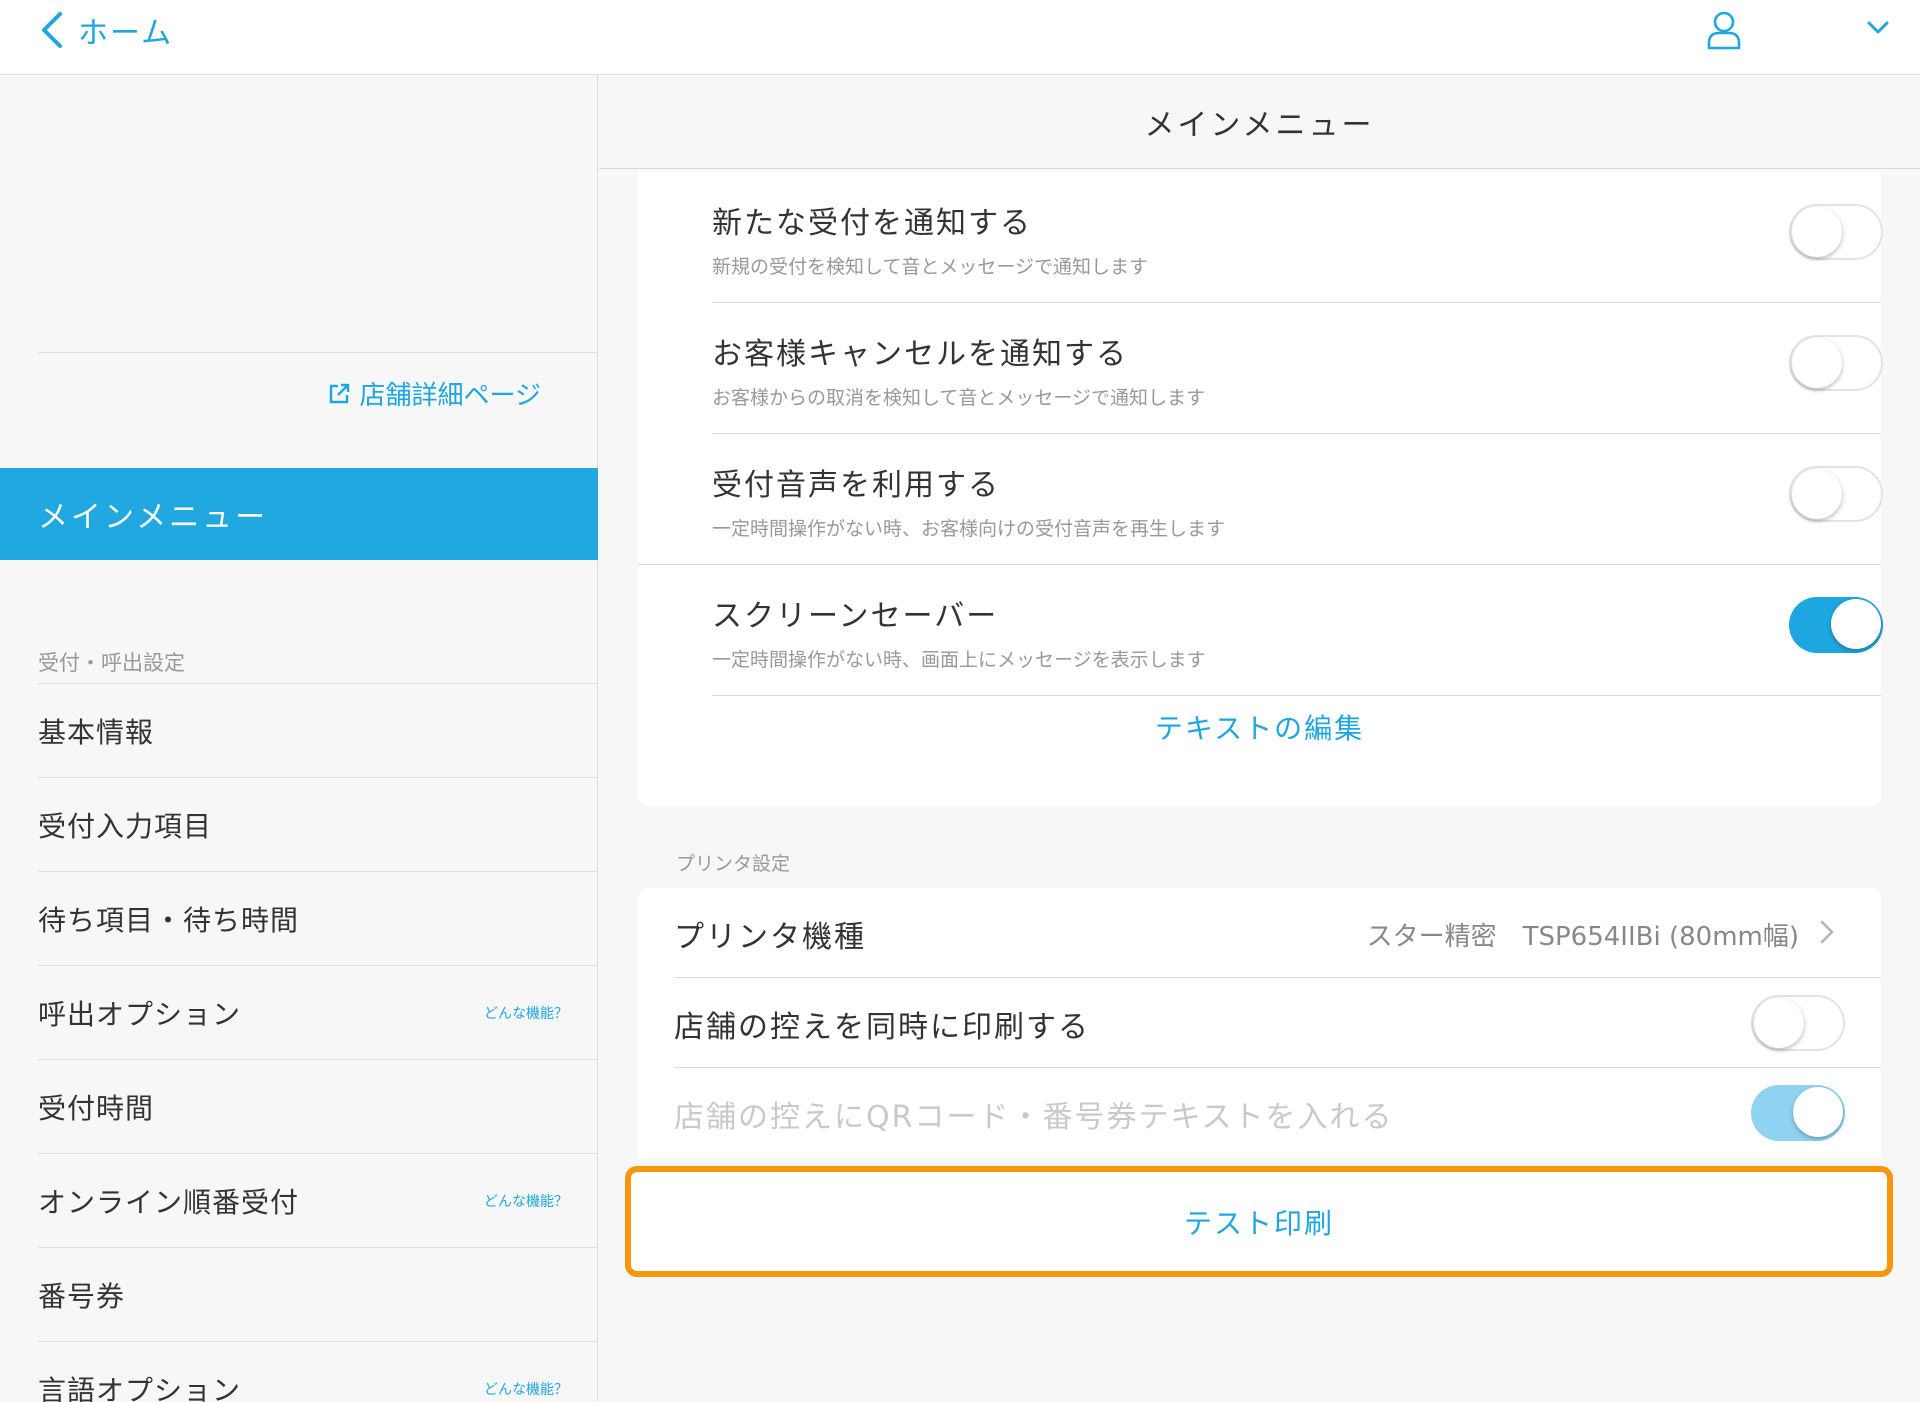 The image size is (1920, 1402). What do you see at coordinates (318, 1294) in the screenshot?
I see `sidebar-item-number-ticket: 番号券` at bounding box center [318, 1294].